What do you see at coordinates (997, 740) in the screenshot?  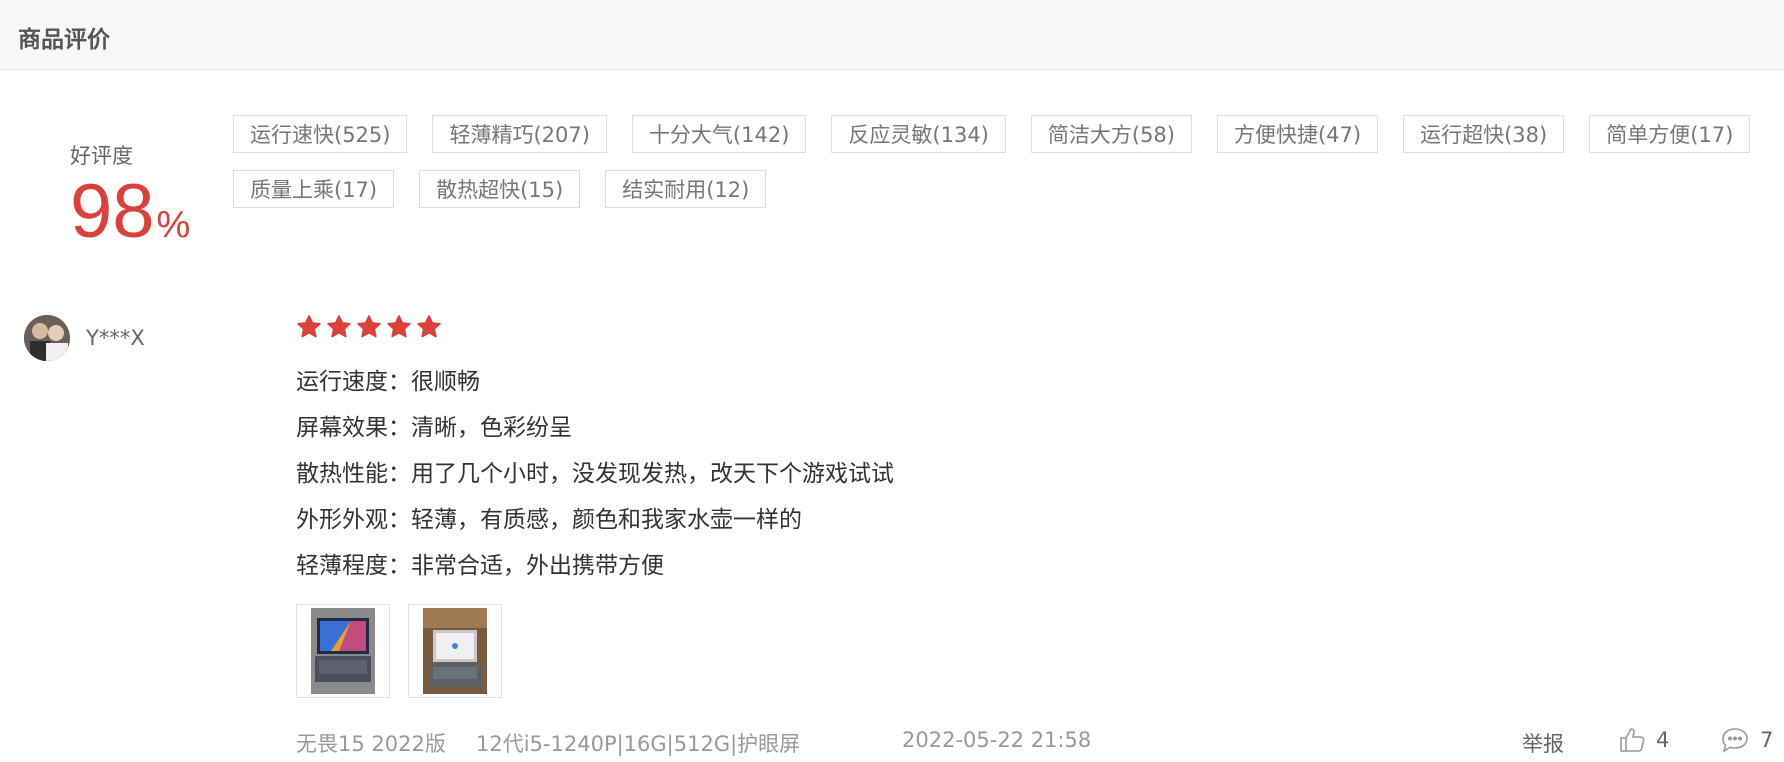 I see `review-date: 2022-05-22 21:58` at bounding box center [997, 740].